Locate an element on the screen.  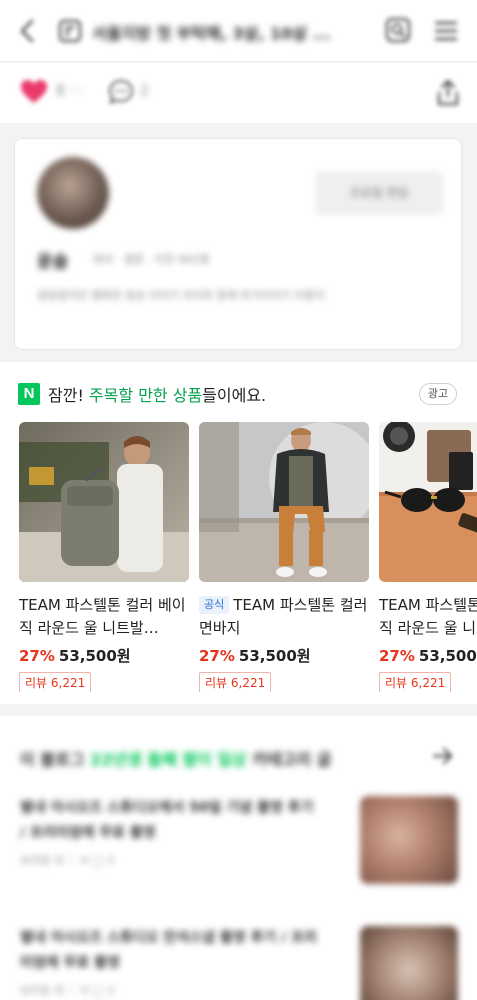
category-title-prefix: 이 블로그 is located at coordinates (55, 759).